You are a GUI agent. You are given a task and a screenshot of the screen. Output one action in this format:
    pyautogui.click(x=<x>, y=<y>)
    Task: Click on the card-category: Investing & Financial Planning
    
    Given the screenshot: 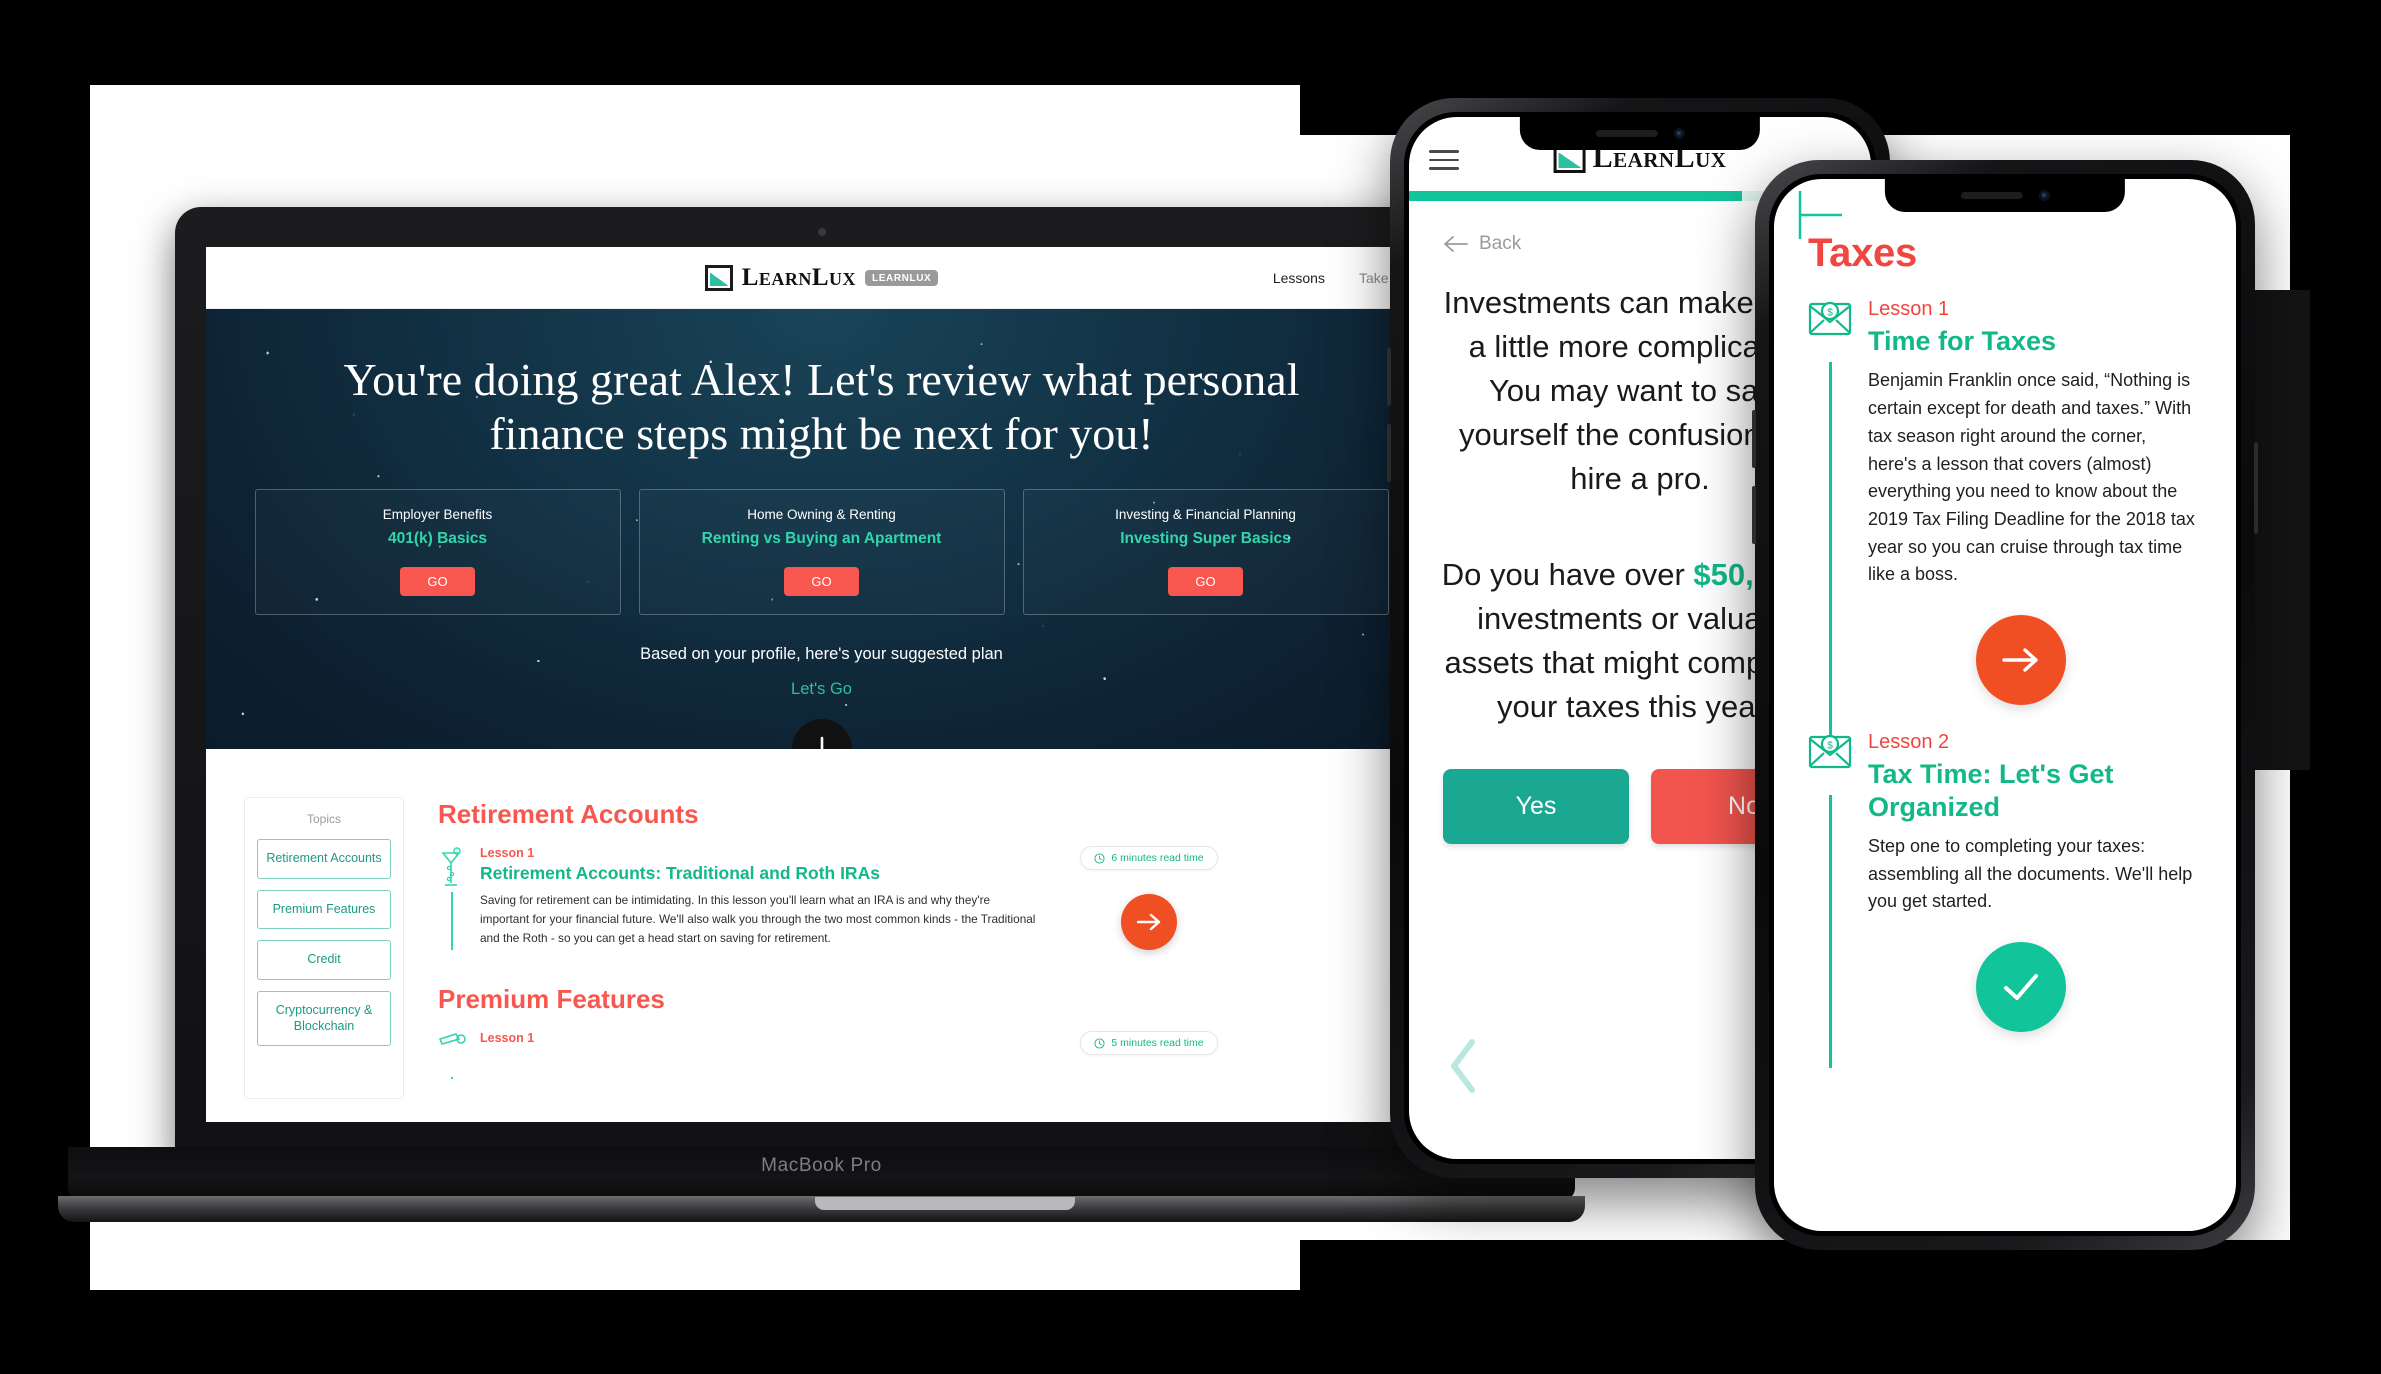 What is the action you would take?
    pyautogui.click(x=1205, y=514)
    